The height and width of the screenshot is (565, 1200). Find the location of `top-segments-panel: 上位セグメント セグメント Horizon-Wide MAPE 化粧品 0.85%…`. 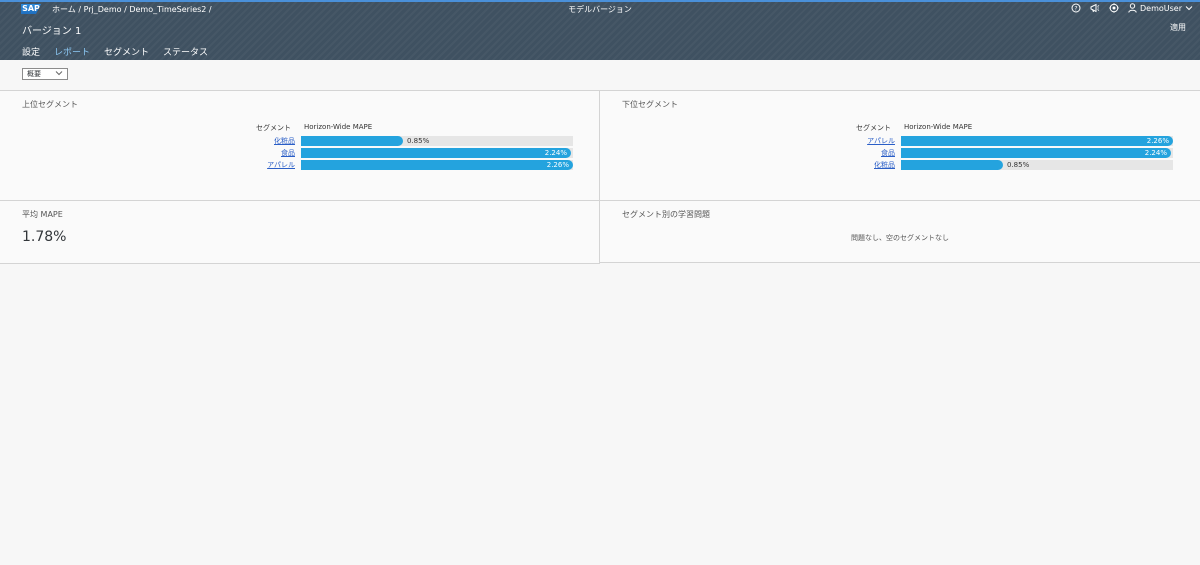

top-segments-panel: 上位セグメント セグメント Horizon-Wide MAPE 化粧品 0.85%… is located at coordinates (300, 145).